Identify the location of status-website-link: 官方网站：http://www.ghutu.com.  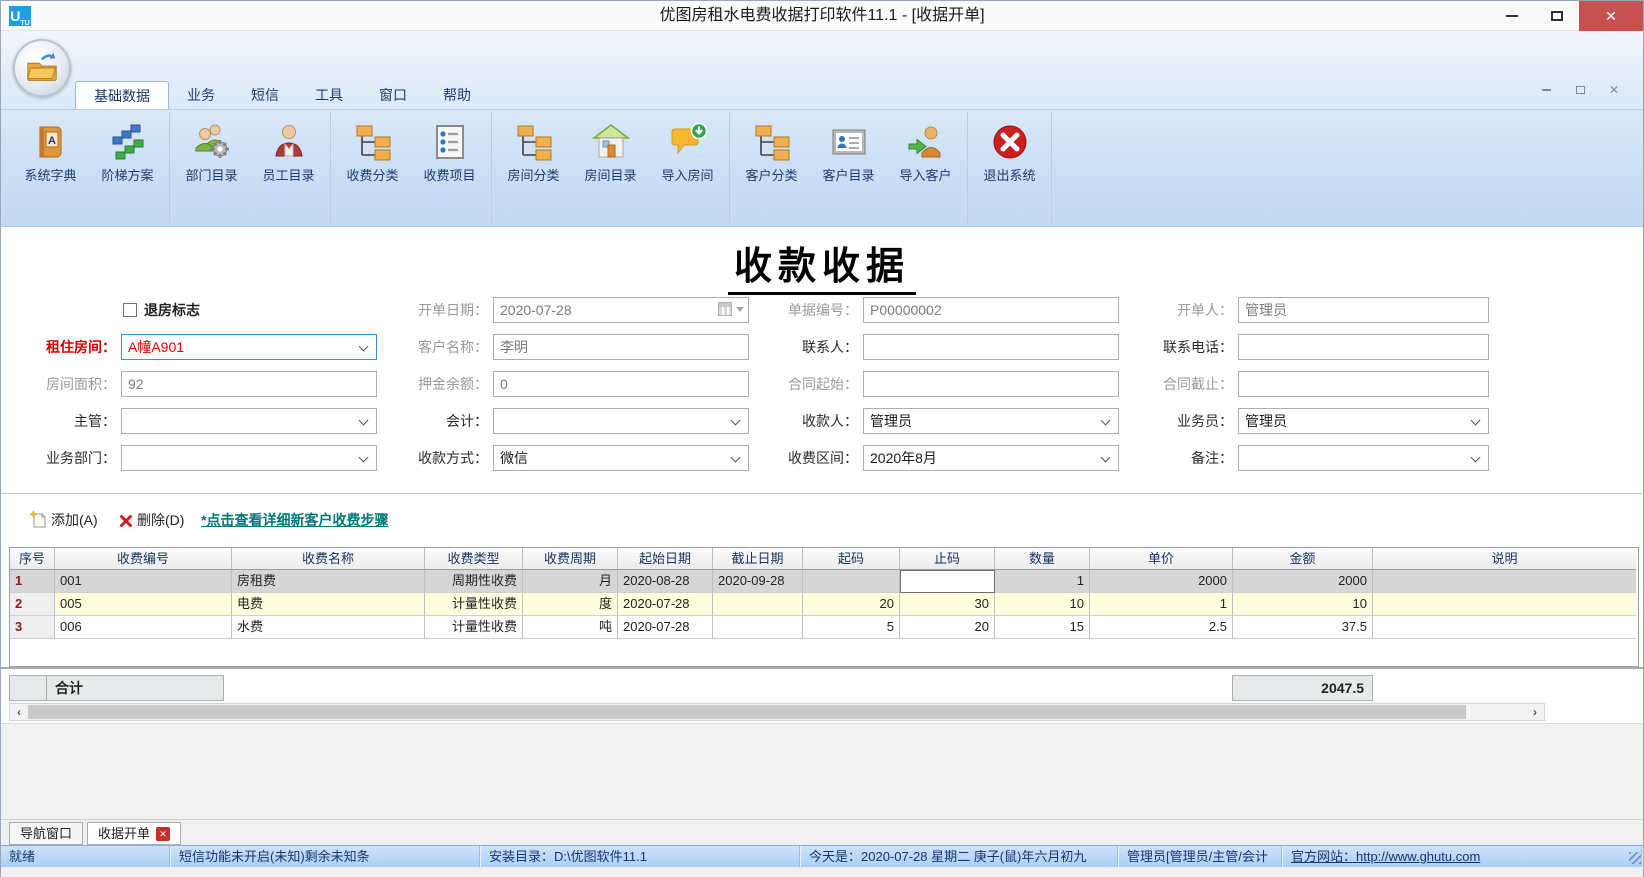
(1463, 857).